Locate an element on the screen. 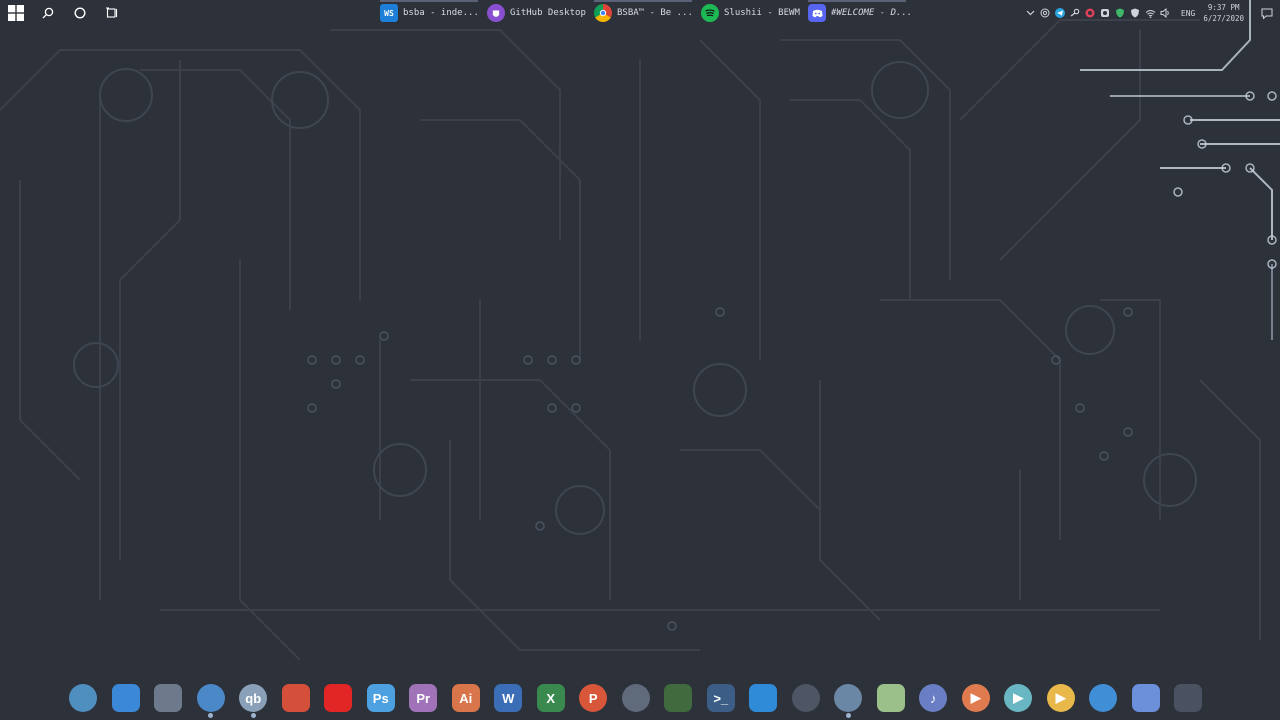 The image size is (1280, 720). dock-item-music: ♪ is located at coordinates (933, 699).